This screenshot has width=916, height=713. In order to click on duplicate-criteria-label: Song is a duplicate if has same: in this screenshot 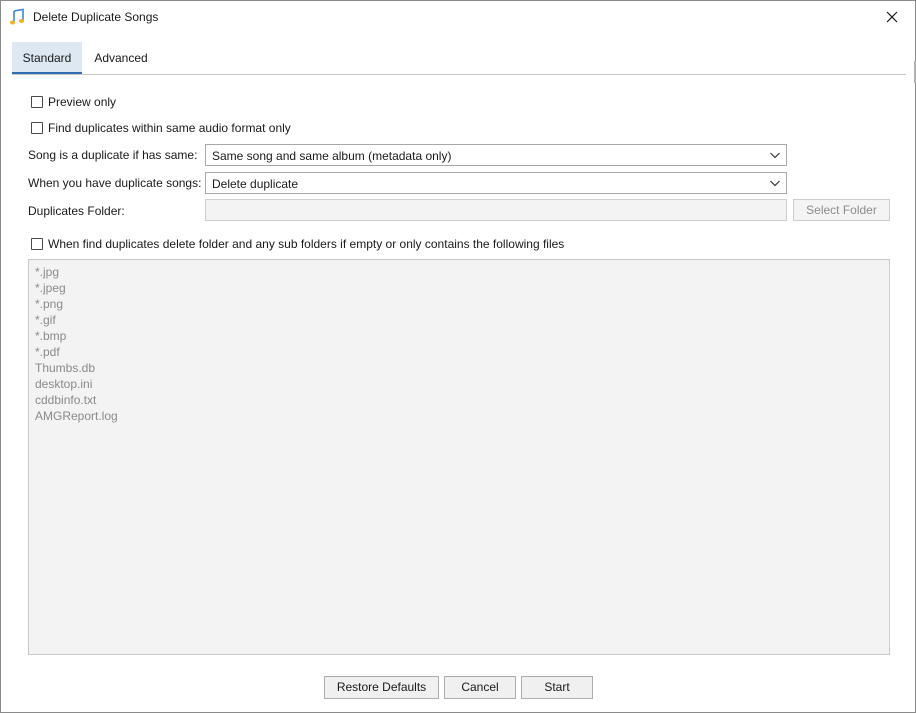, I will do `click(113, 155)`.